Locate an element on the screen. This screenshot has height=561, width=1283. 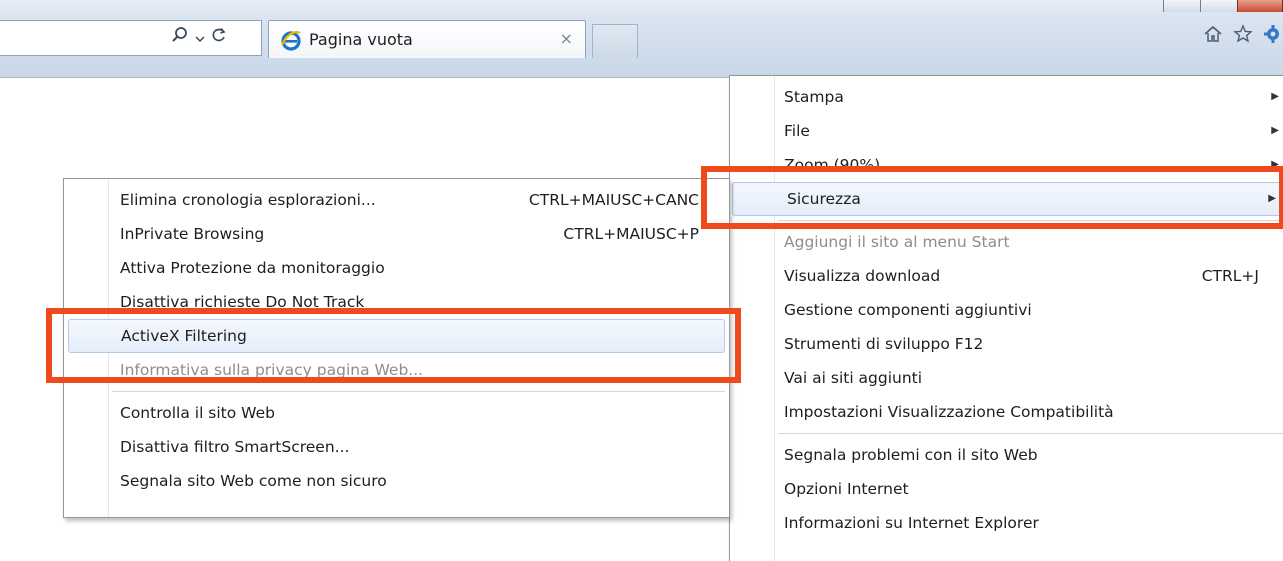
refresh-icon is located at coordinates (219, 37).